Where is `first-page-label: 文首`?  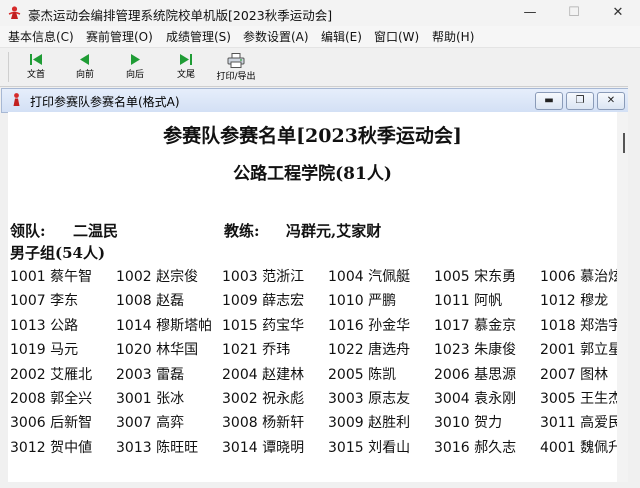
first-page-label: 文首 is located at coordinates (35, 75).